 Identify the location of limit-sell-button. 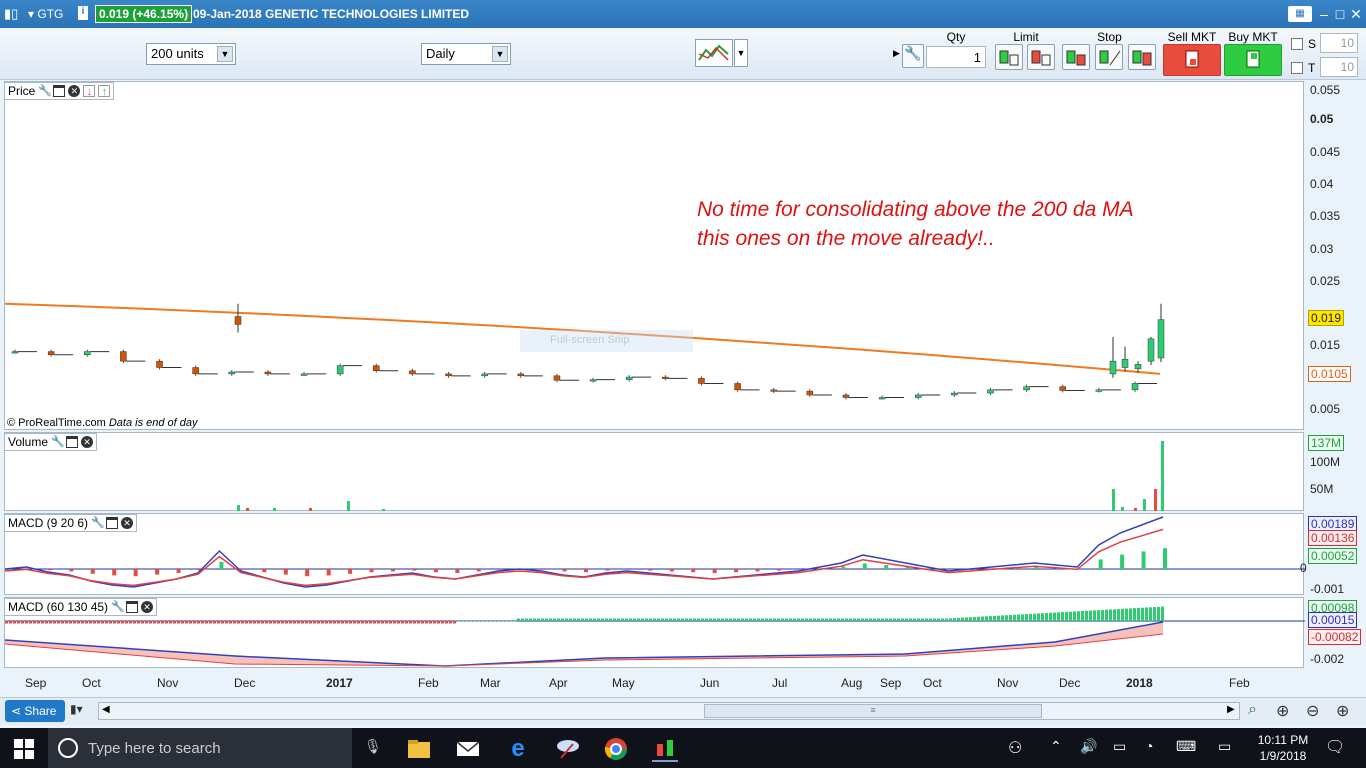
(1041, 57).